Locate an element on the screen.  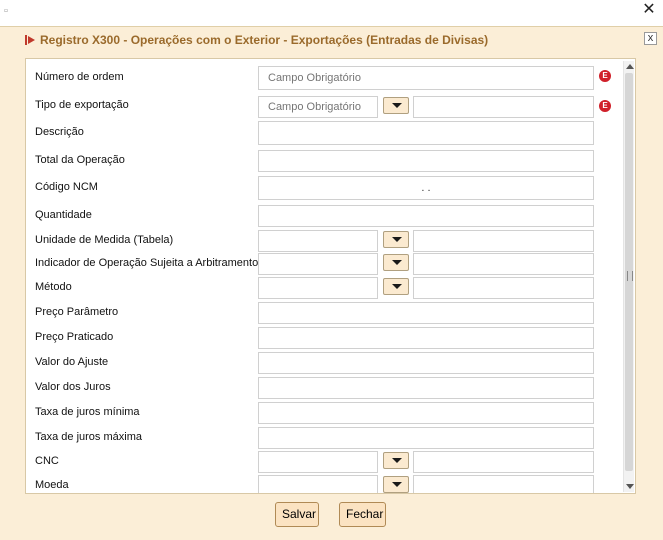
codigo-ncm-input: . . is located at coordinates (426, 188).